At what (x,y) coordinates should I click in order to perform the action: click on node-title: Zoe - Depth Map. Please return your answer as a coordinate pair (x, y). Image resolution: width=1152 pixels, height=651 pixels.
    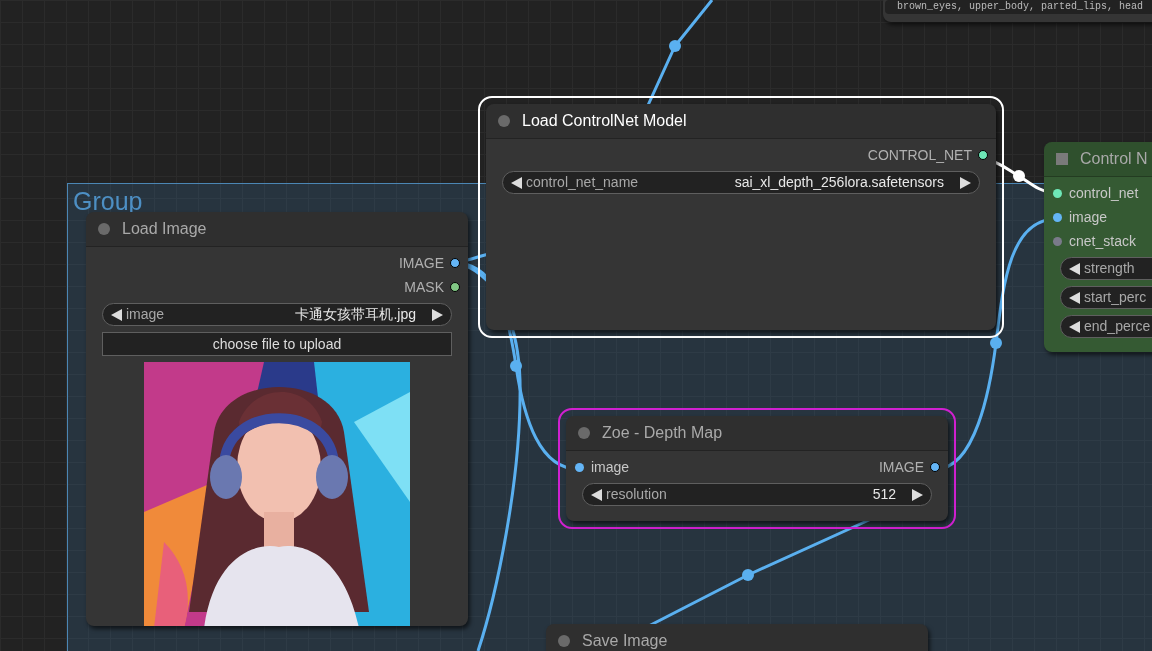
    Looking at the image, I should click on (662, 433).